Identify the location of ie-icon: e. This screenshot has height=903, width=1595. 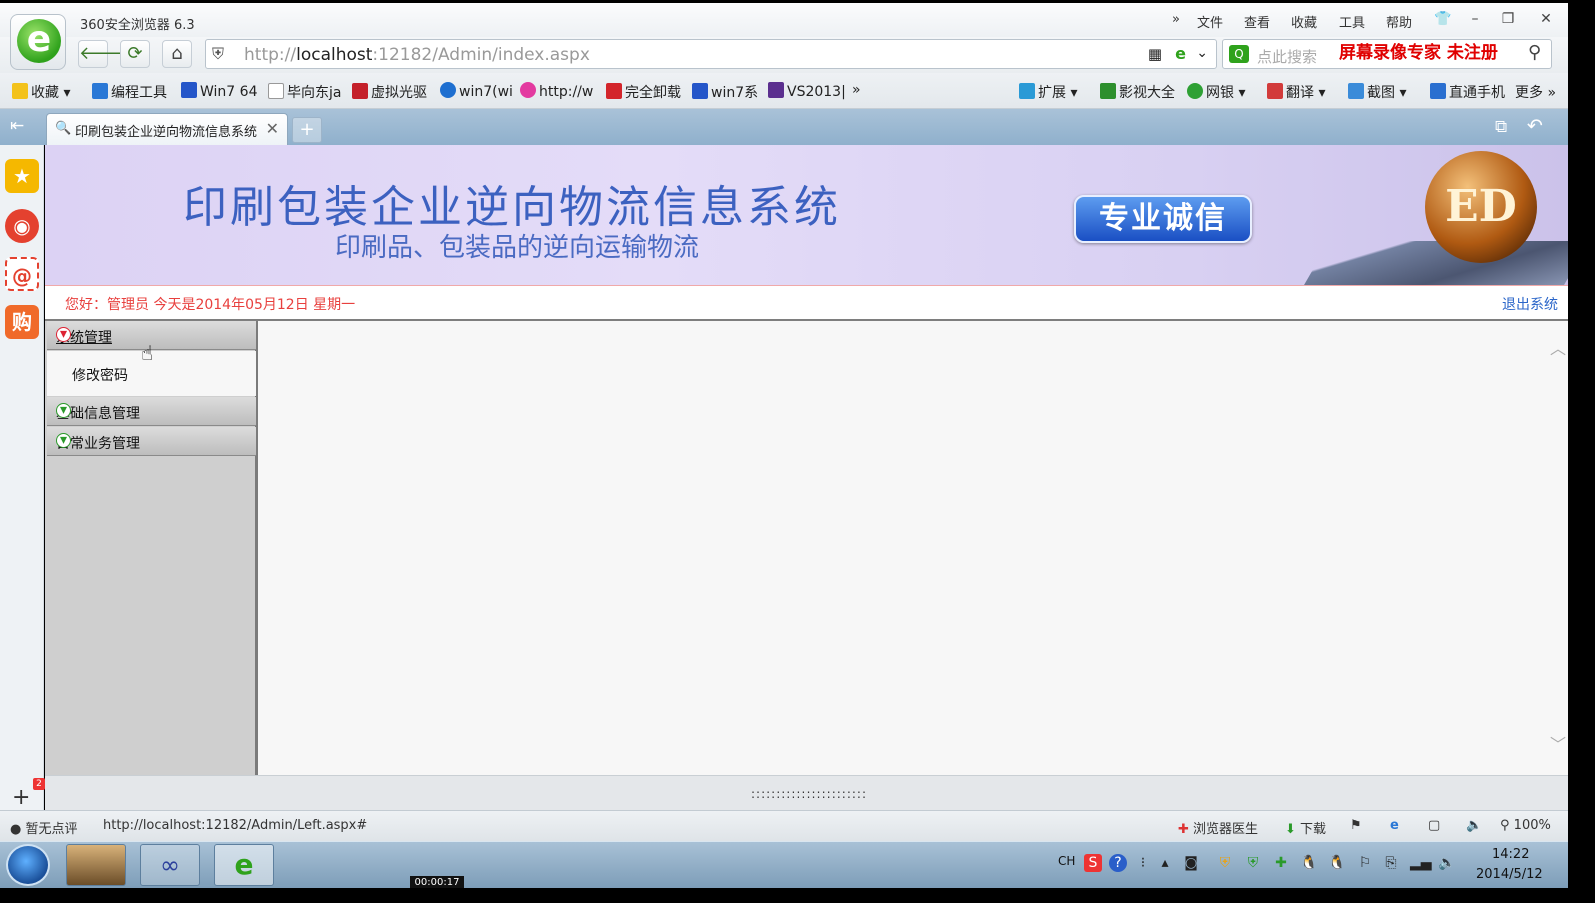
(1394, 825).